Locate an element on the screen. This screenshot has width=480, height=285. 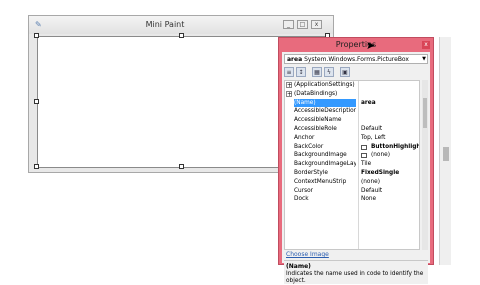
property-row: BorderStyle FixedSingle is located at coordinates (352, 173).